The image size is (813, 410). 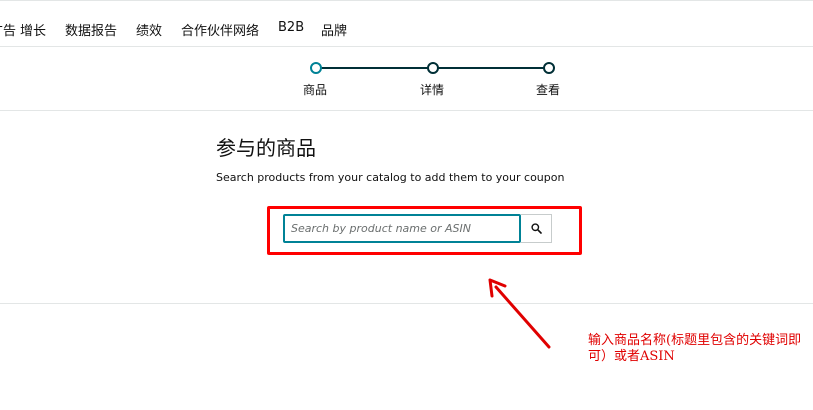 I want to click on nav-item-reports: 数据报告, so click(x=91, y=29).